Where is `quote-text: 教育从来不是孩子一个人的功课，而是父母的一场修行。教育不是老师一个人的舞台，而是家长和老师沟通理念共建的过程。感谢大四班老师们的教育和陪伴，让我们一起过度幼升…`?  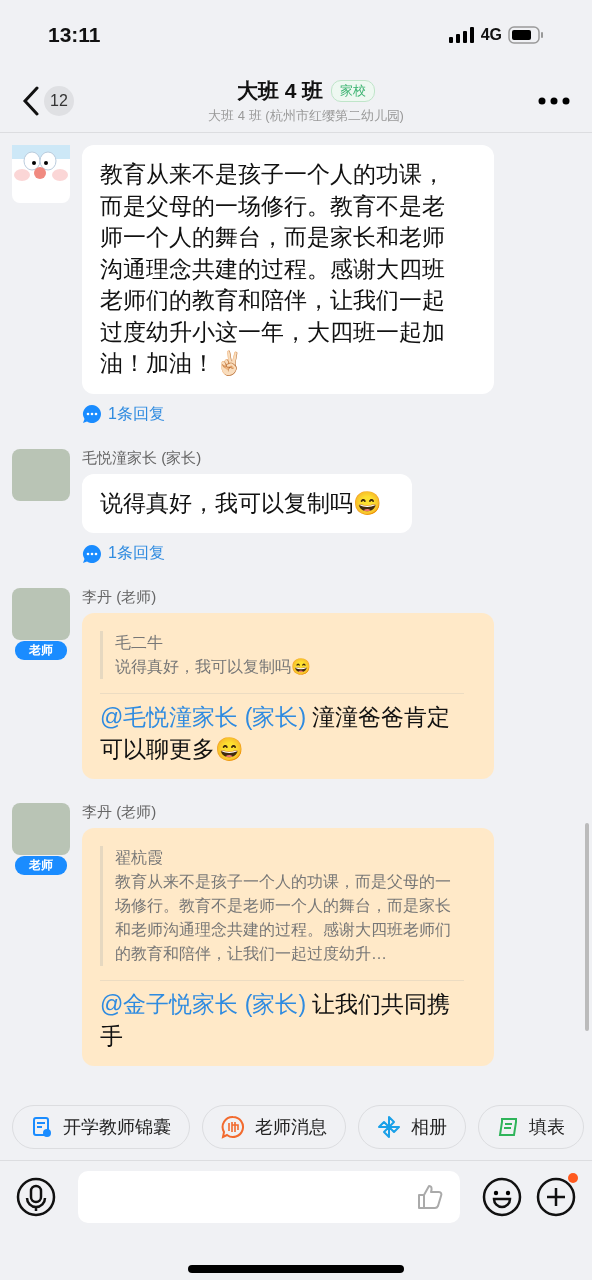 quote-text: 教育从来不是孩子一个人的功课，而是父母的一场修行。教育不是老师一个人的舞台，而是家长和老师沟通理念共建的过程。感谢大四班老师们的教育和陪伴，让我们一起过度幼升… is located at coordinates (283, 918).